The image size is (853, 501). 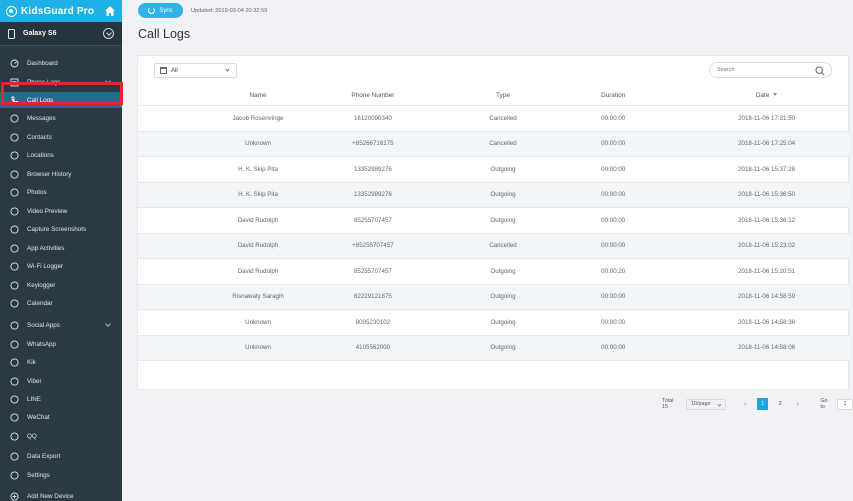 What do you see at coordinates (61, 118) in the screenshot?
I see `sidebar-item-messages: Messages` at bounding box center [61, 118].